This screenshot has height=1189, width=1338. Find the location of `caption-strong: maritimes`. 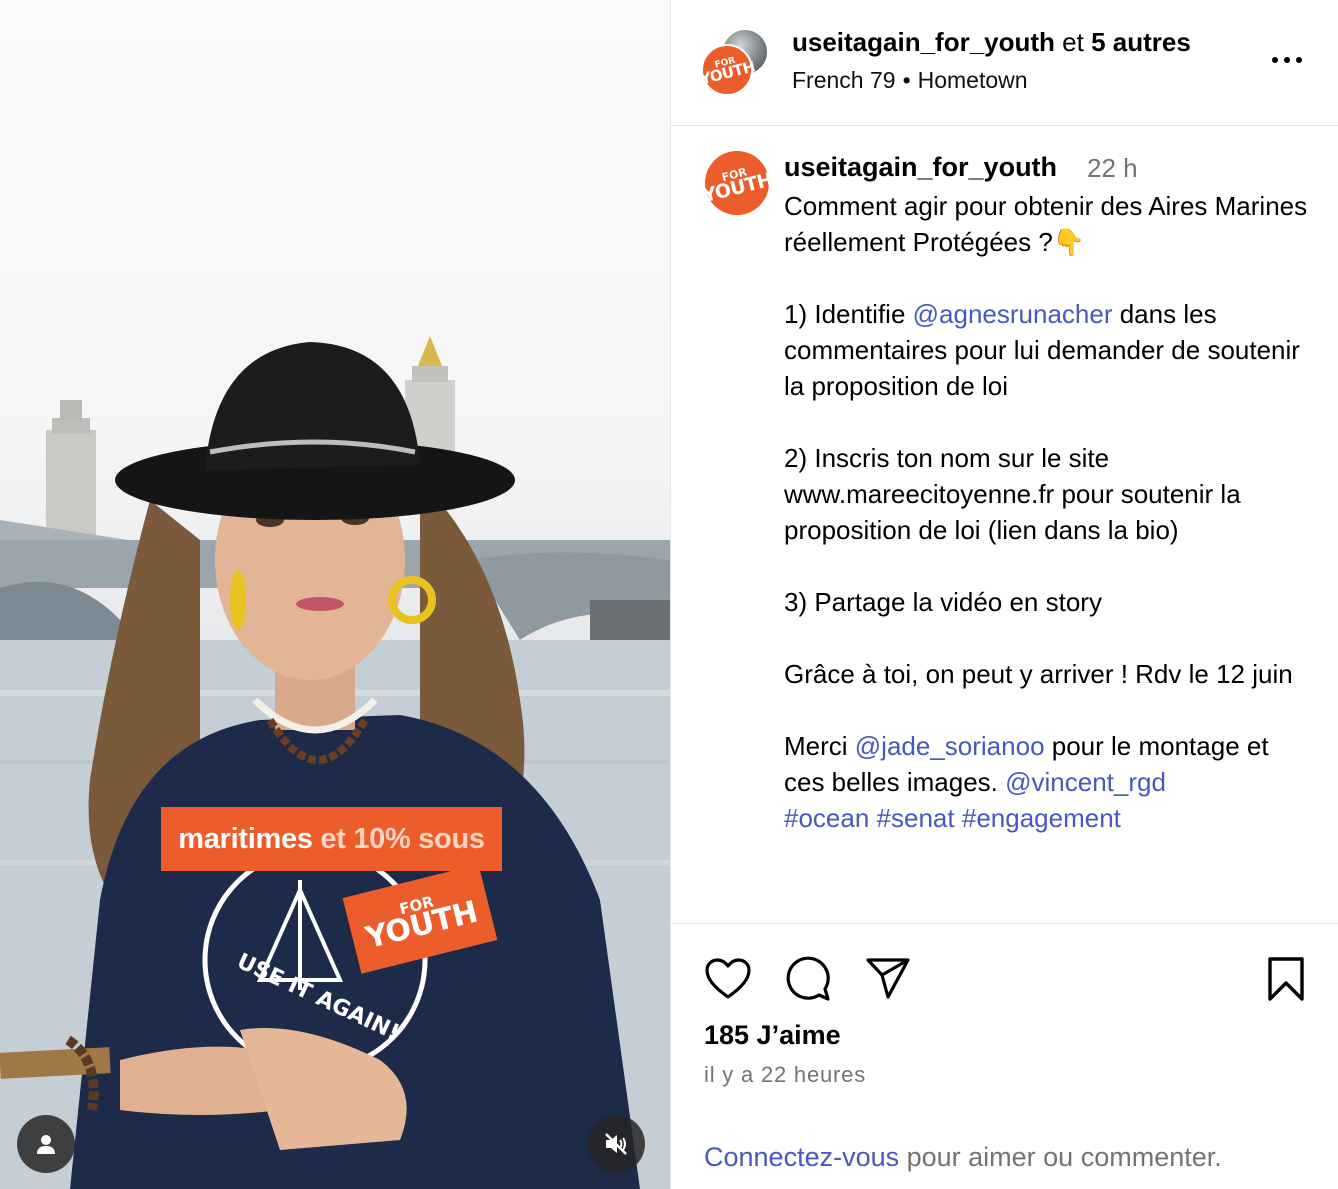

caption-strong: maritimes is located at coordinates (245, 839).